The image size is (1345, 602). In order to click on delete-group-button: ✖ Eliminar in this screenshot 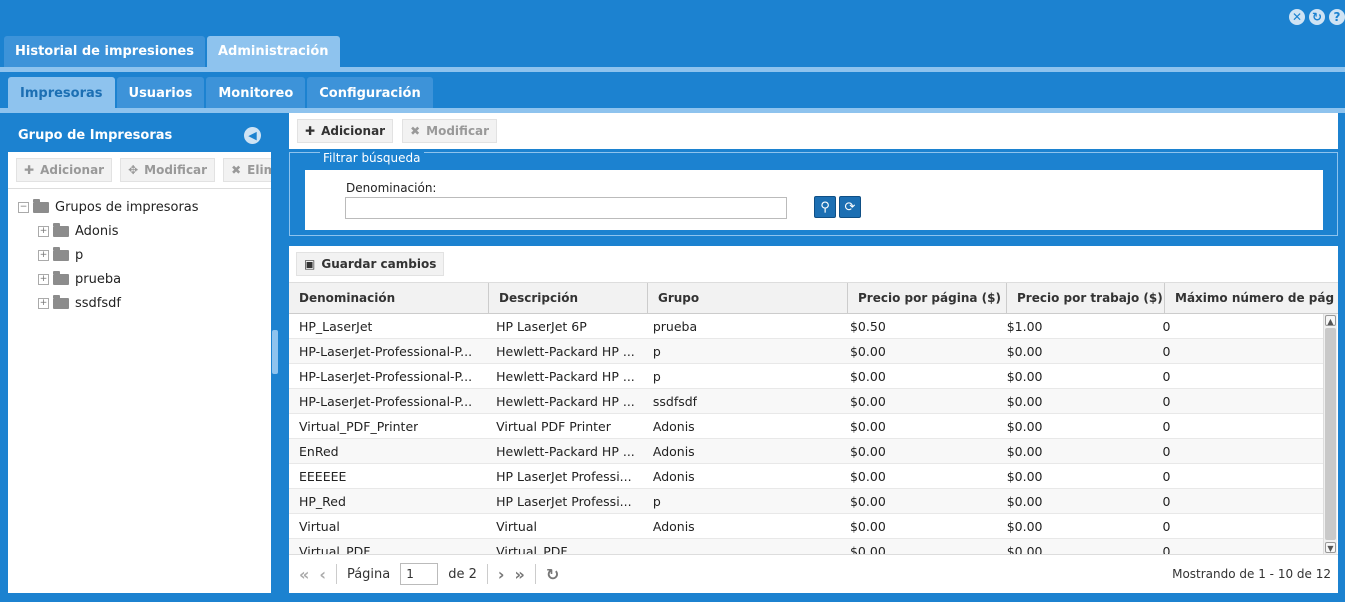, I will do `click(247, 170)`.